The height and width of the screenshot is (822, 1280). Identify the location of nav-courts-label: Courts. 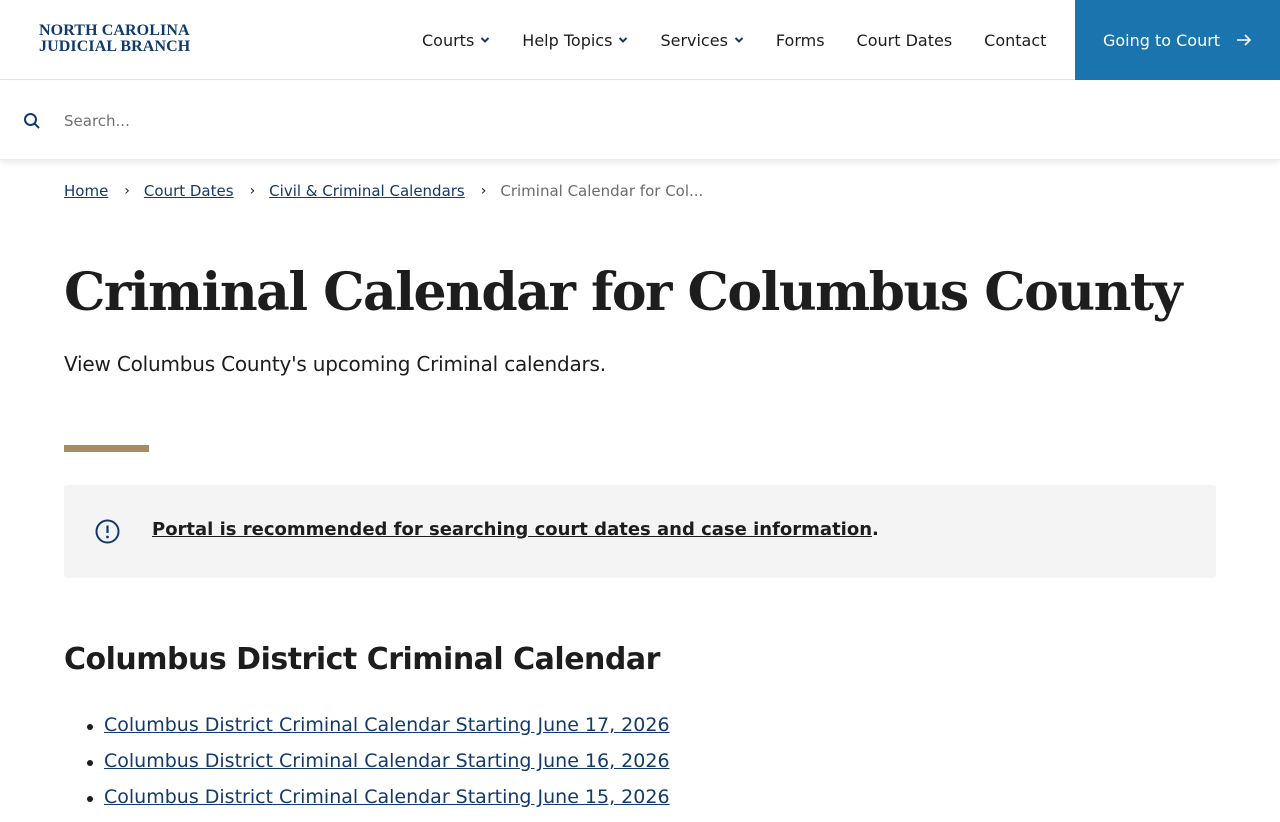
(448, 40).